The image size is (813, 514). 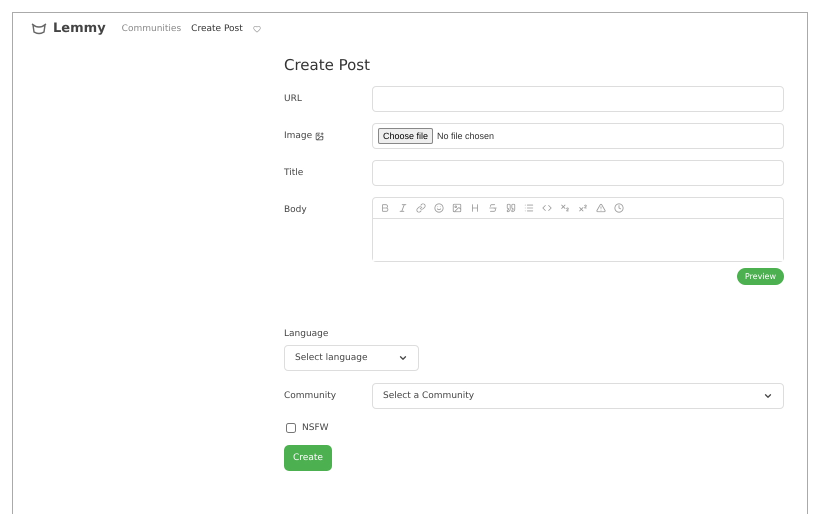 What do you see at coordinates (465, 136) in the screenshot?
I see `file-status: No file chosen` at bounding box center [465, 136].